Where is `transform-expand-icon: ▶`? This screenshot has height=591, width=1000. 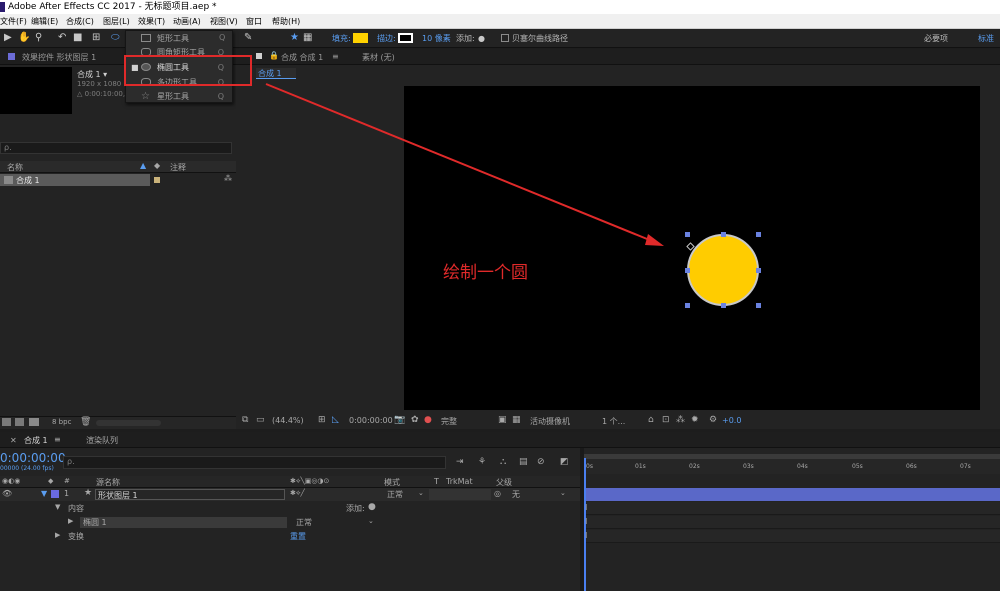 transform-expand-icon: ▶ is located at coordinates (57, 535).